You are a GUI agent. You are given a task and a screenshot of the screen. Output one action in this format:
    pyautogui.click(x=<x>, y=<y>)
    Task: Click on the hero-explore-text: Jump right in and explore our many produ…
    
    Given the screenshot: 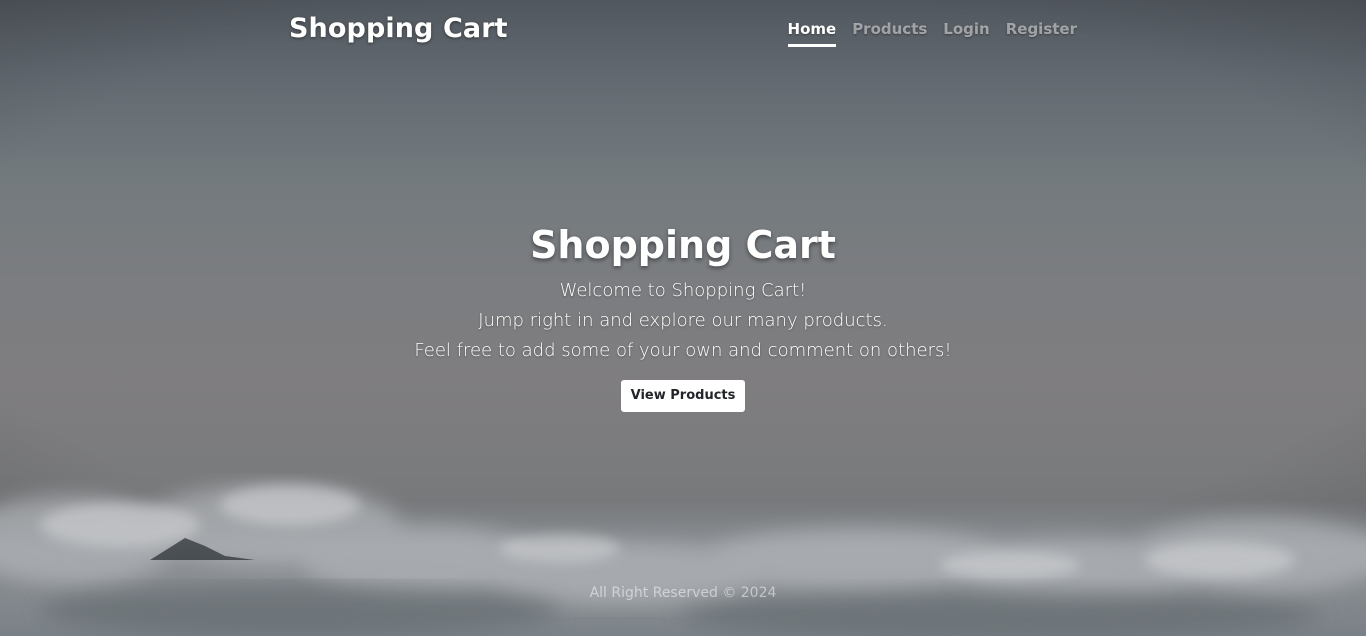 What is the action you would take?
    pyautogui.click(x=683, y=320)
    